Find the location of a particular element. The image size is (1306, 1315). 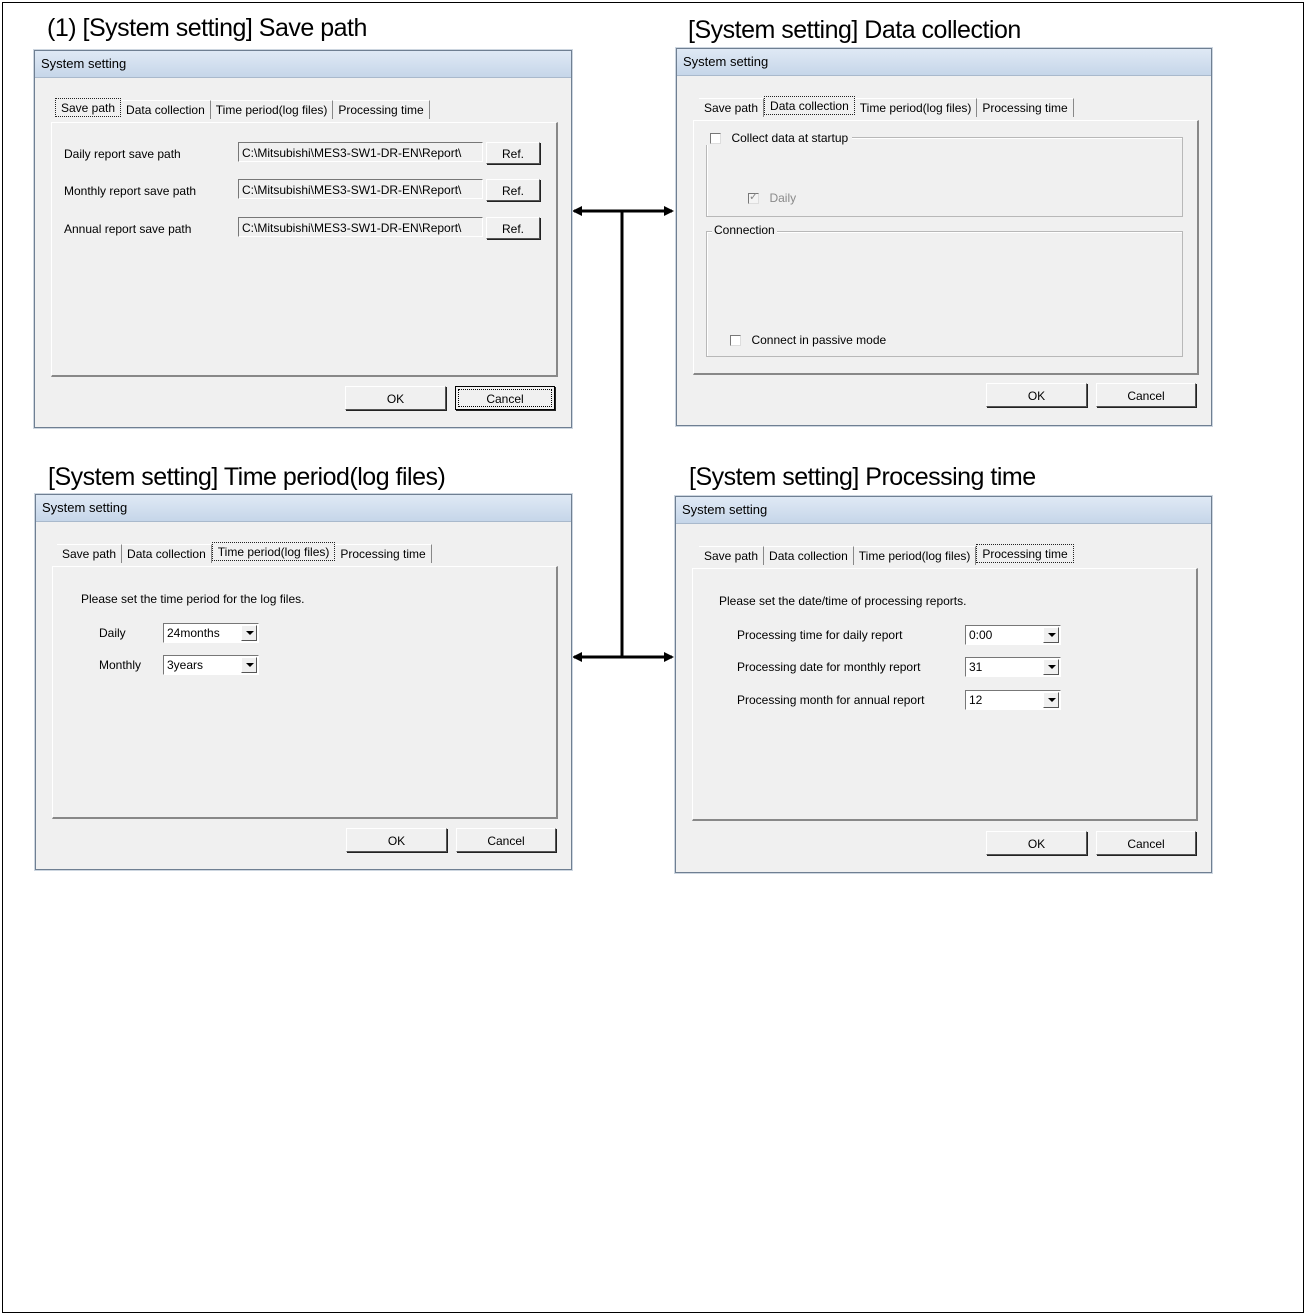

annual-processing-combo: 12 is located at coordinates (1013, 700).